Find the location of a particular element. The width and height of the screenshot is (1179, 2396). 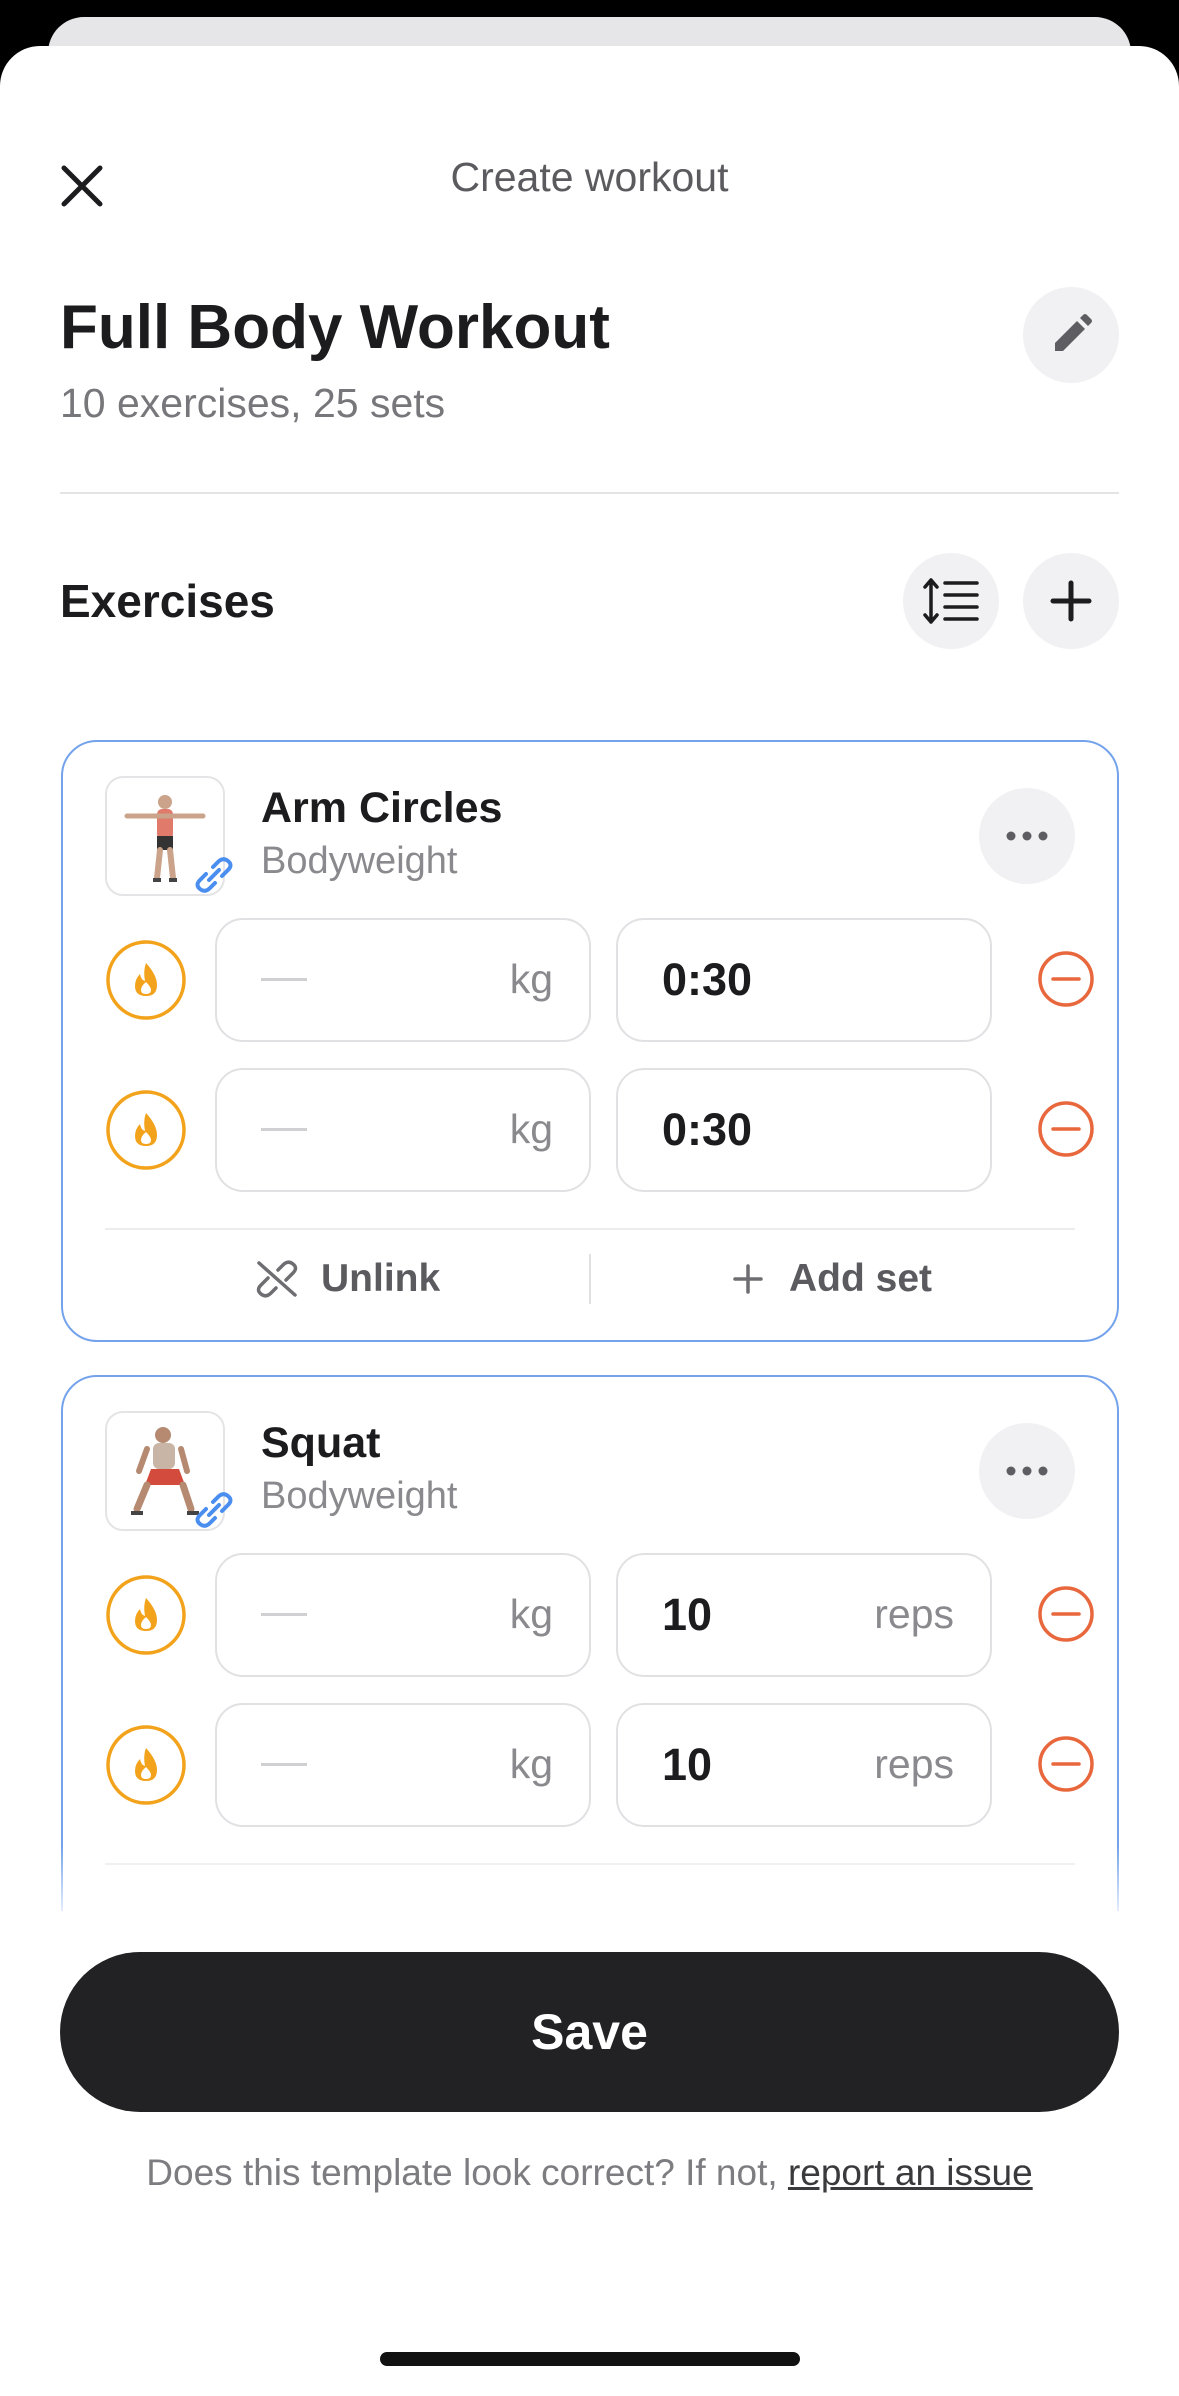

save-button: Save is located at coordinates (589, 2032).